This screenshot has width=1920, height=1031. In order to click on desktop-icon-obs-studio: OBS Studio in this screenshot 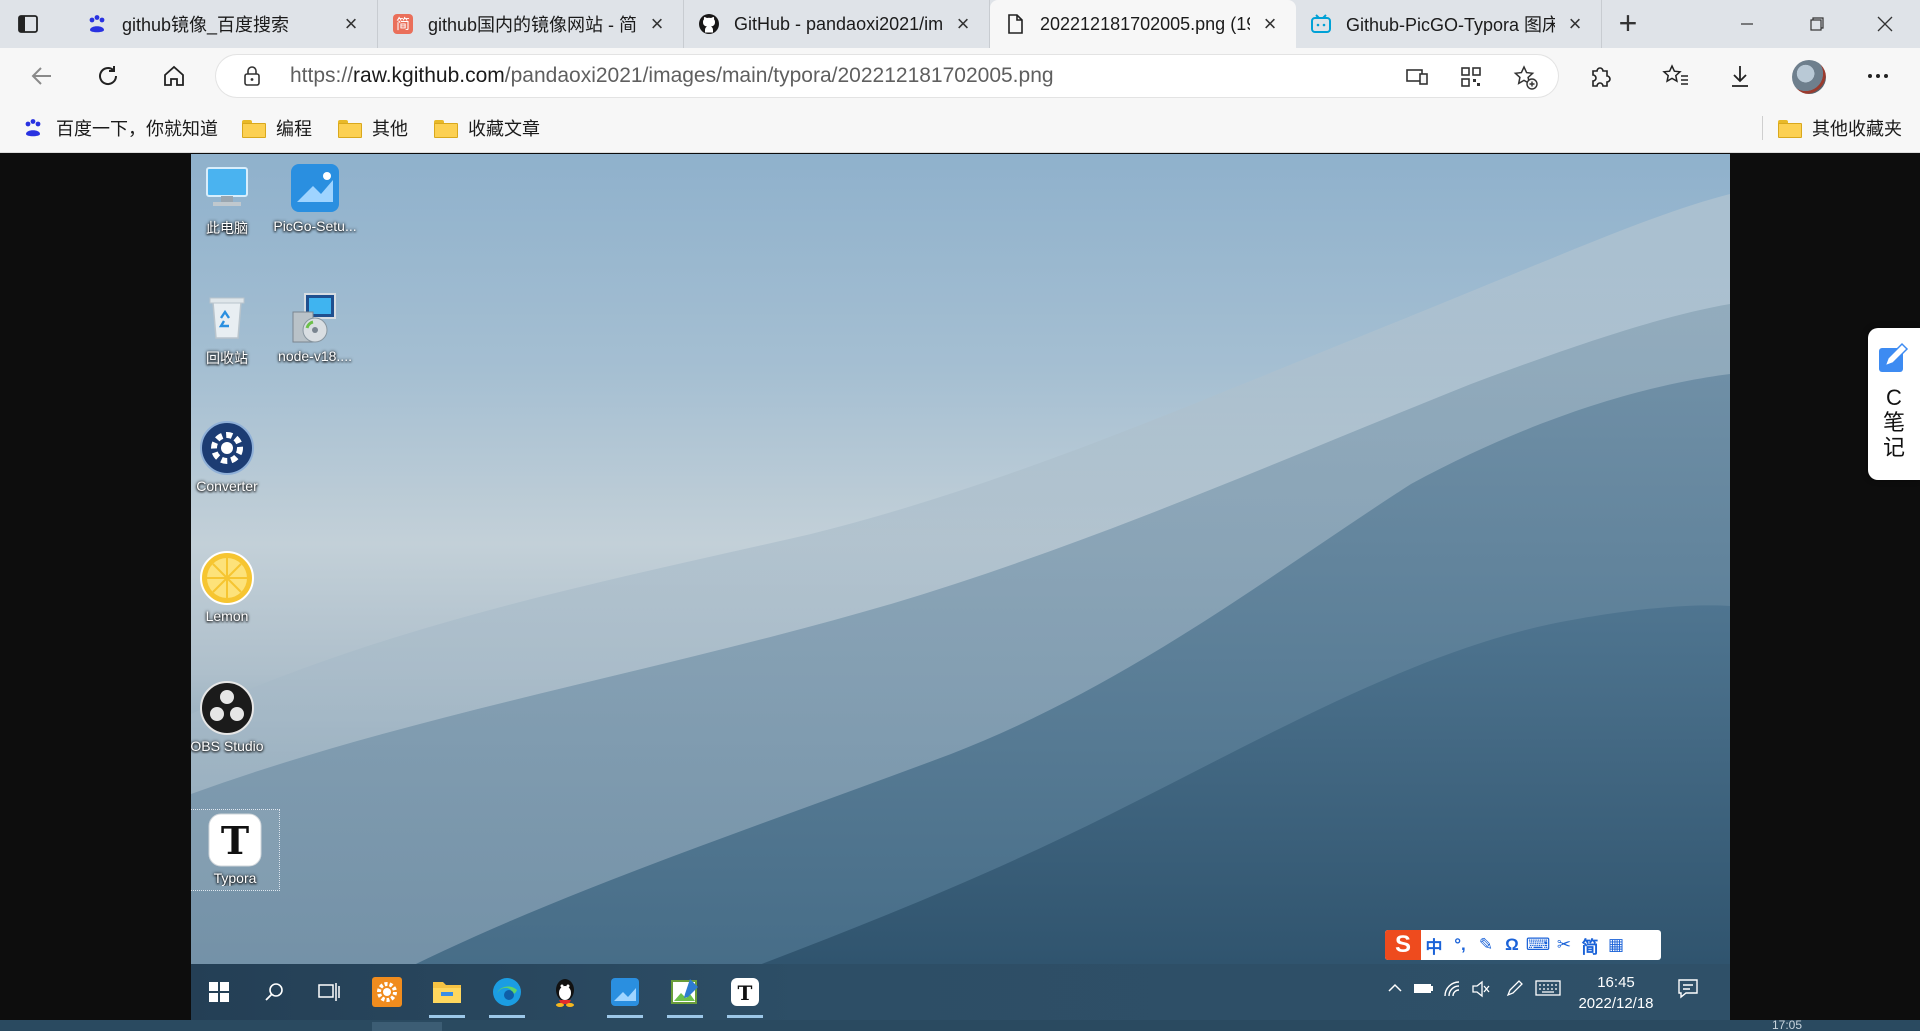, I will do `click(231, 717)`.